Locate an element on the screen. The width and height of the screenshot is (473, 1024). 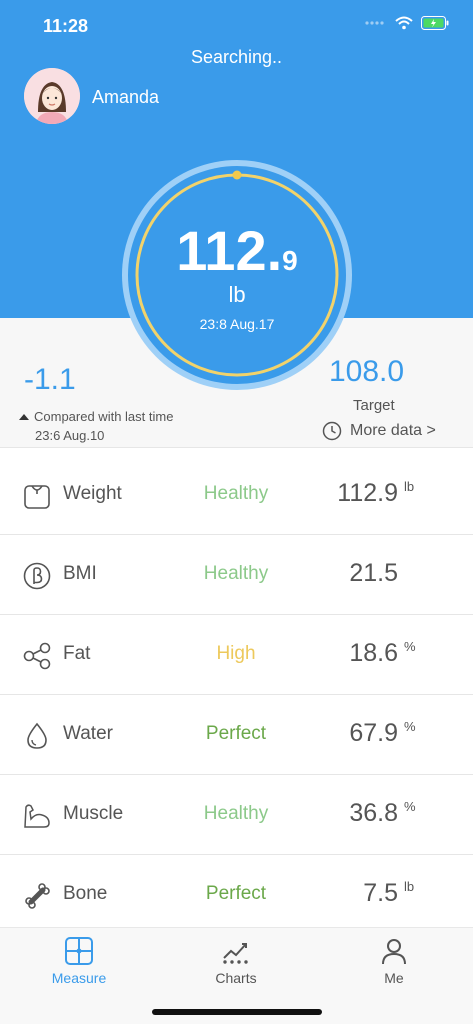
clock-icon is located at coordinates (332, 431).